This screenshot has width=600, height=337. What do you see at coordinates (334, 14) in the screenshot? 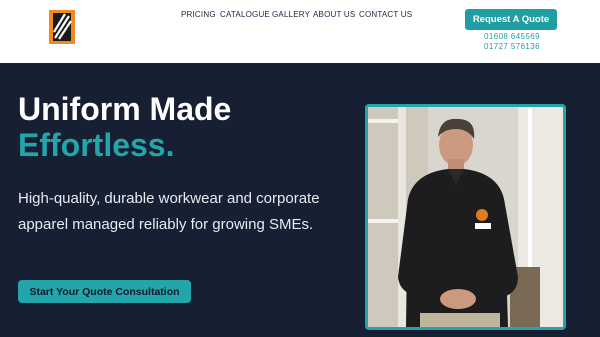
I see `nav-about-us: ABOUT US` at bounding box center [334, 14].